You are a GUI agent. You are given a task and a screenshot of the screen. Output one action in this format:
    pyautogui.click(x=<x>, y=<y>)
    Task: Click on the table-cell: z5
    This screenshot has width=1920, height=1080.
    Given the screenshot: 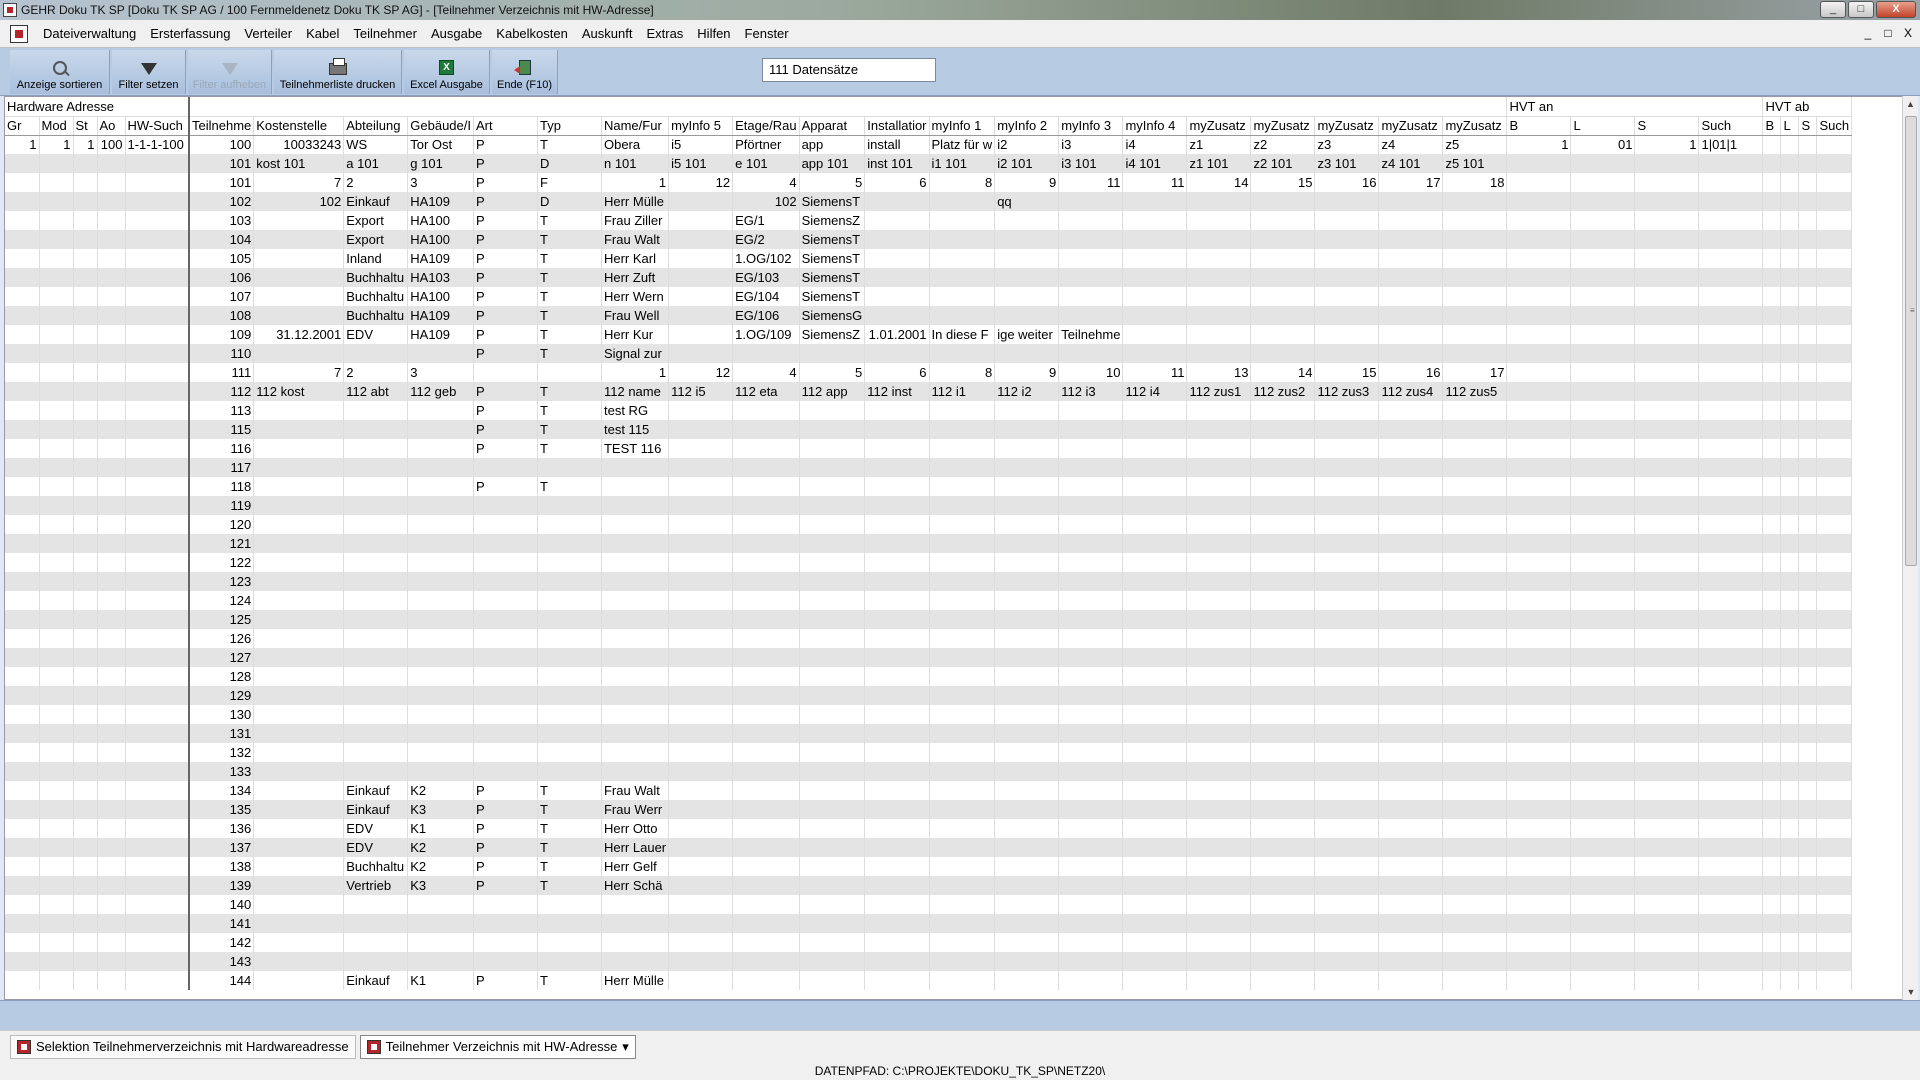 What is the action you would take?
    pyautogui.click(x=1475, y=144)
    